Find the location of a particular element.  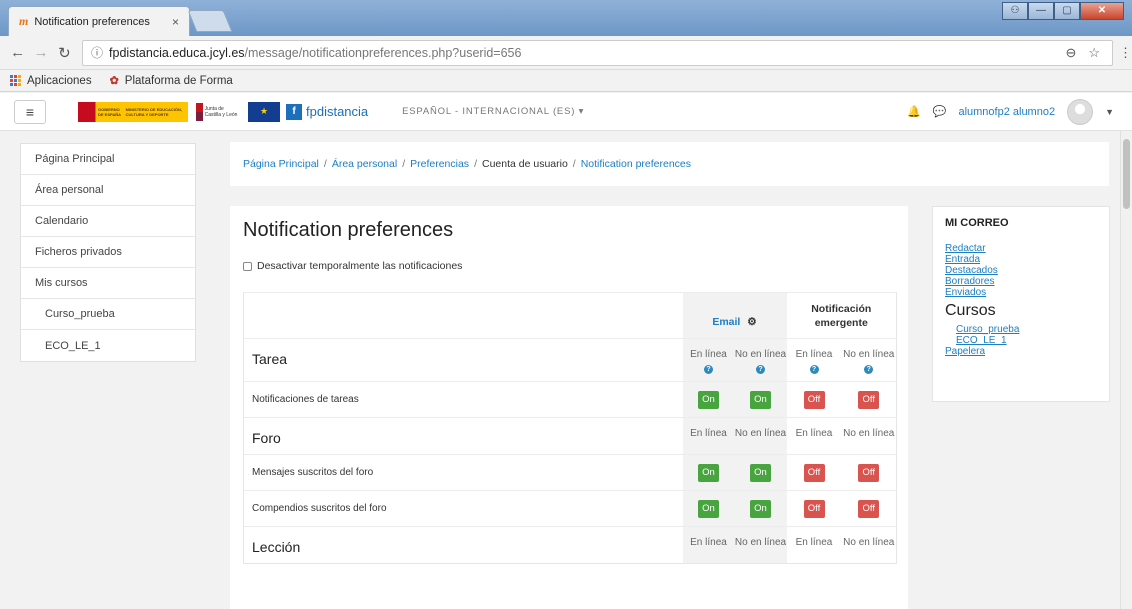

hamburger-icon: ≡ is located at coordinates (30, 111).